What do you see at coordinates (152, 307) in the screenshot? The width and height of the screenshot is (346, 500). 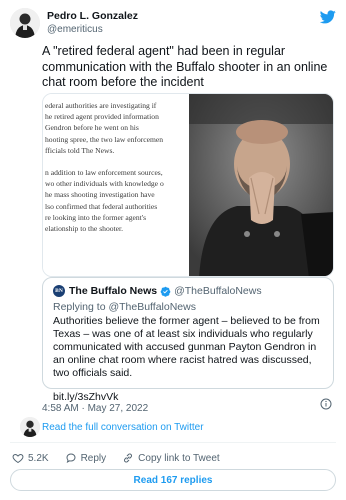 I see `replying-to-handle: @TheBuffaloNews` at bounding box center [152, 307].